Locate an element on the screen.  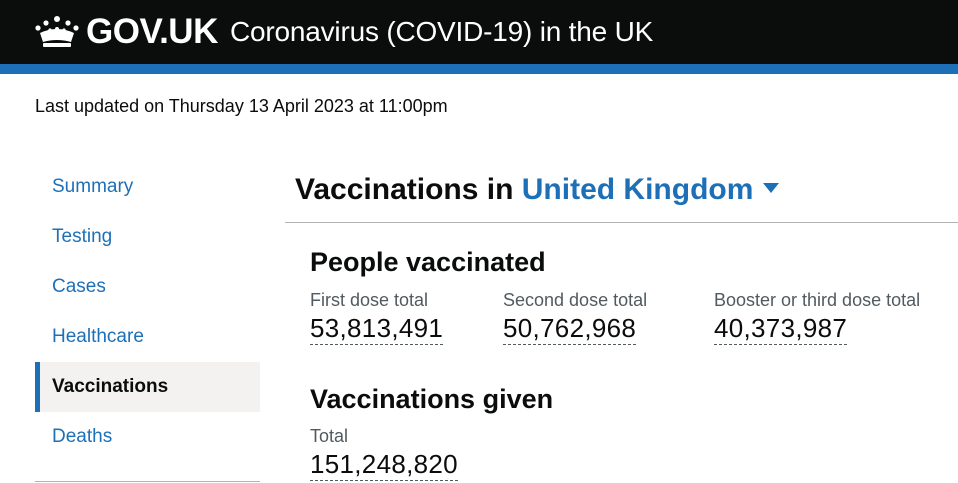
metric-value: 40,373,987 is located at coordinates (781, 329).